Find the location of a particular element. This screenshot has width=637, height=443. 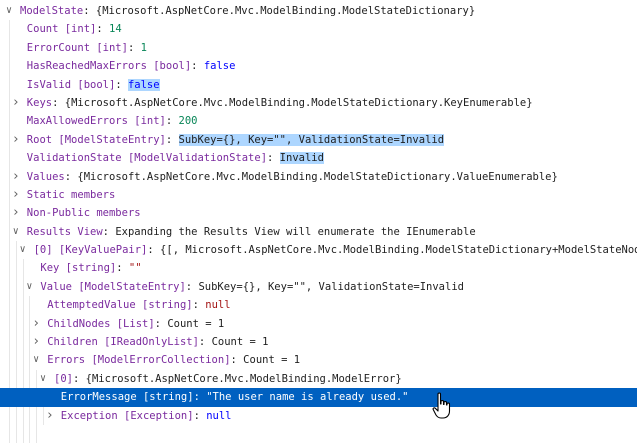

tree-row: Count [int]: 14 is located at coordinates (318, 29).